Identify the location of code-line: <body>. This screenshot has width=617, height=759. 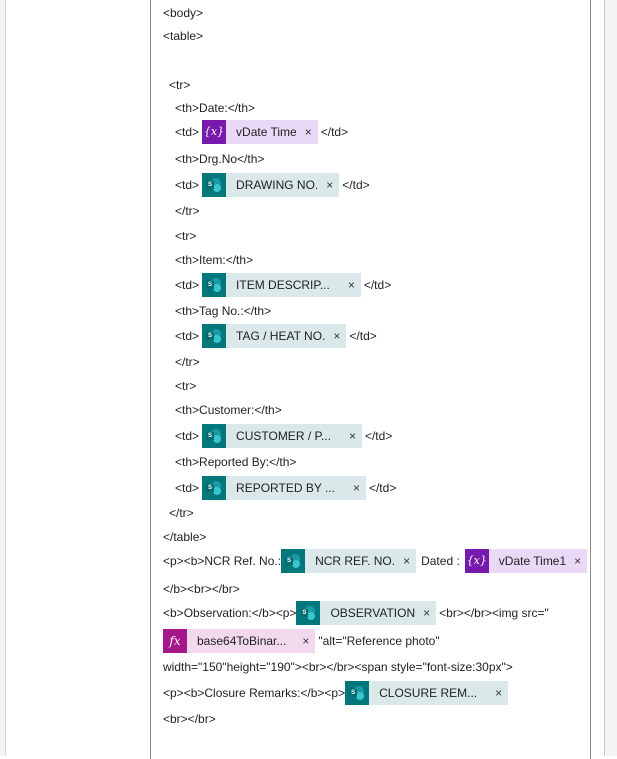
(183, 13).